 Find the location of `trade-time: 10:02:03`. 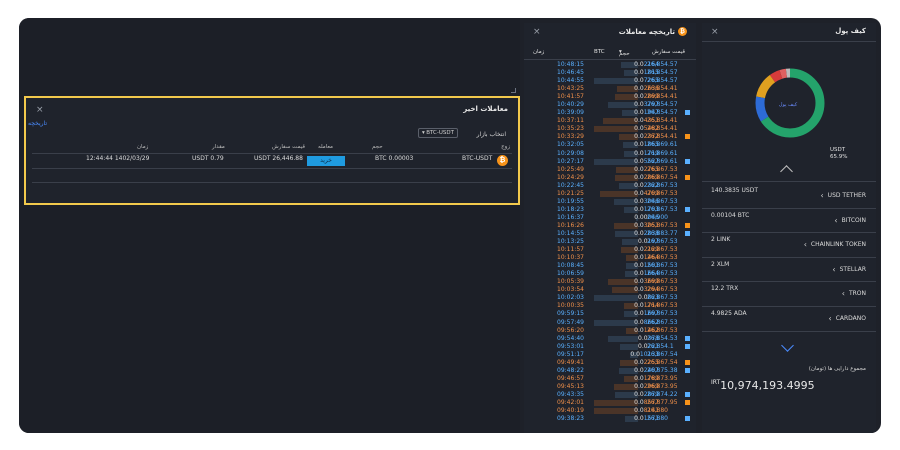

trade-time: 10:02:03 is located at coordinates (570, 298).